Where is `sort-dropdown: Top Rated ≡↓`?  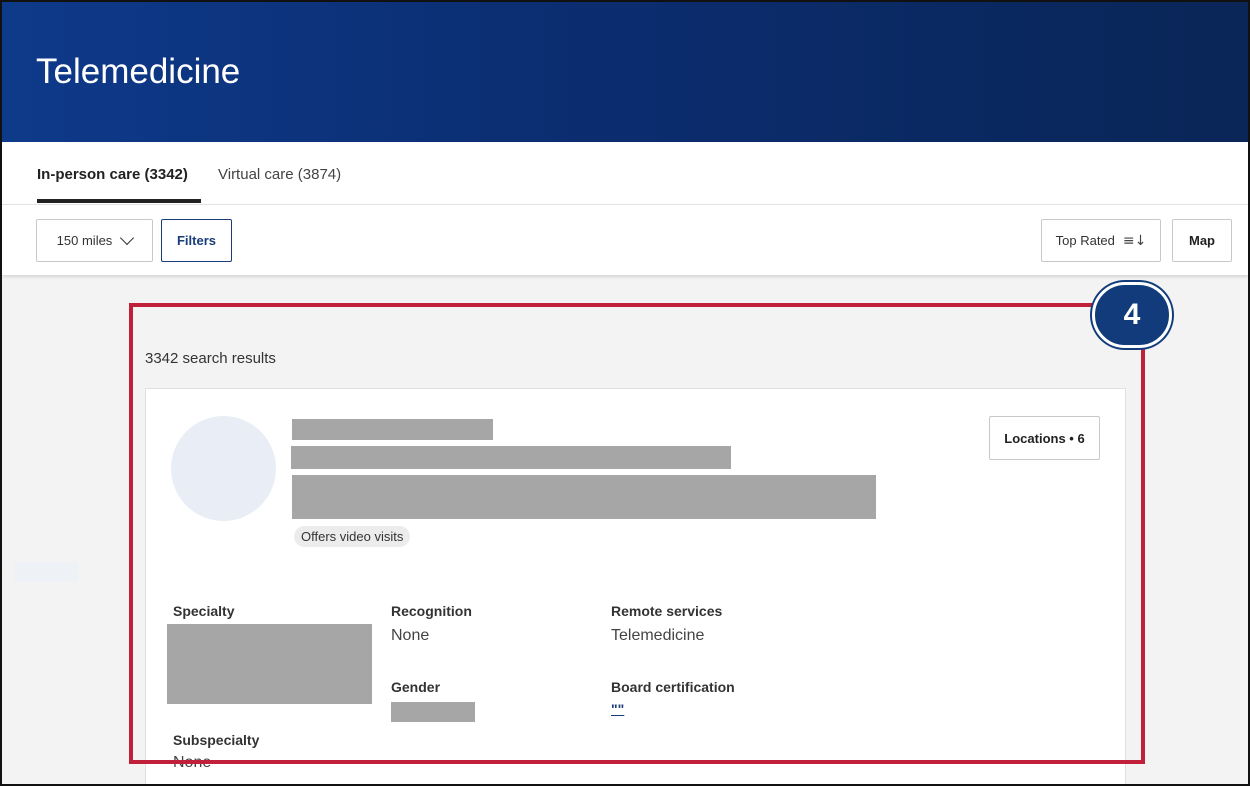 sort-dropdown: Top Rated ≡↓ is located at coordinates (1101, 240).